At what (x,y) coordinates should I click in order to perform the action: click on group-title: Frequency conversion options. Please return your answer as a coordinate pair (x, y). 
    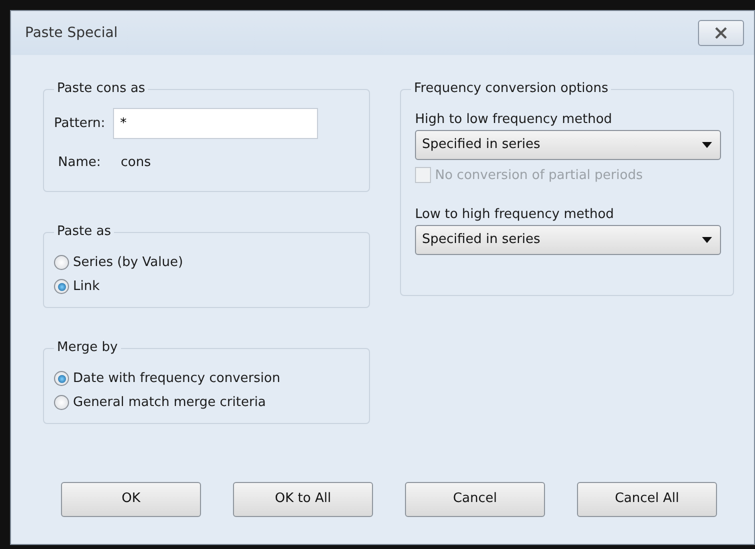
    Looking at the image, I should click on (511, 89).